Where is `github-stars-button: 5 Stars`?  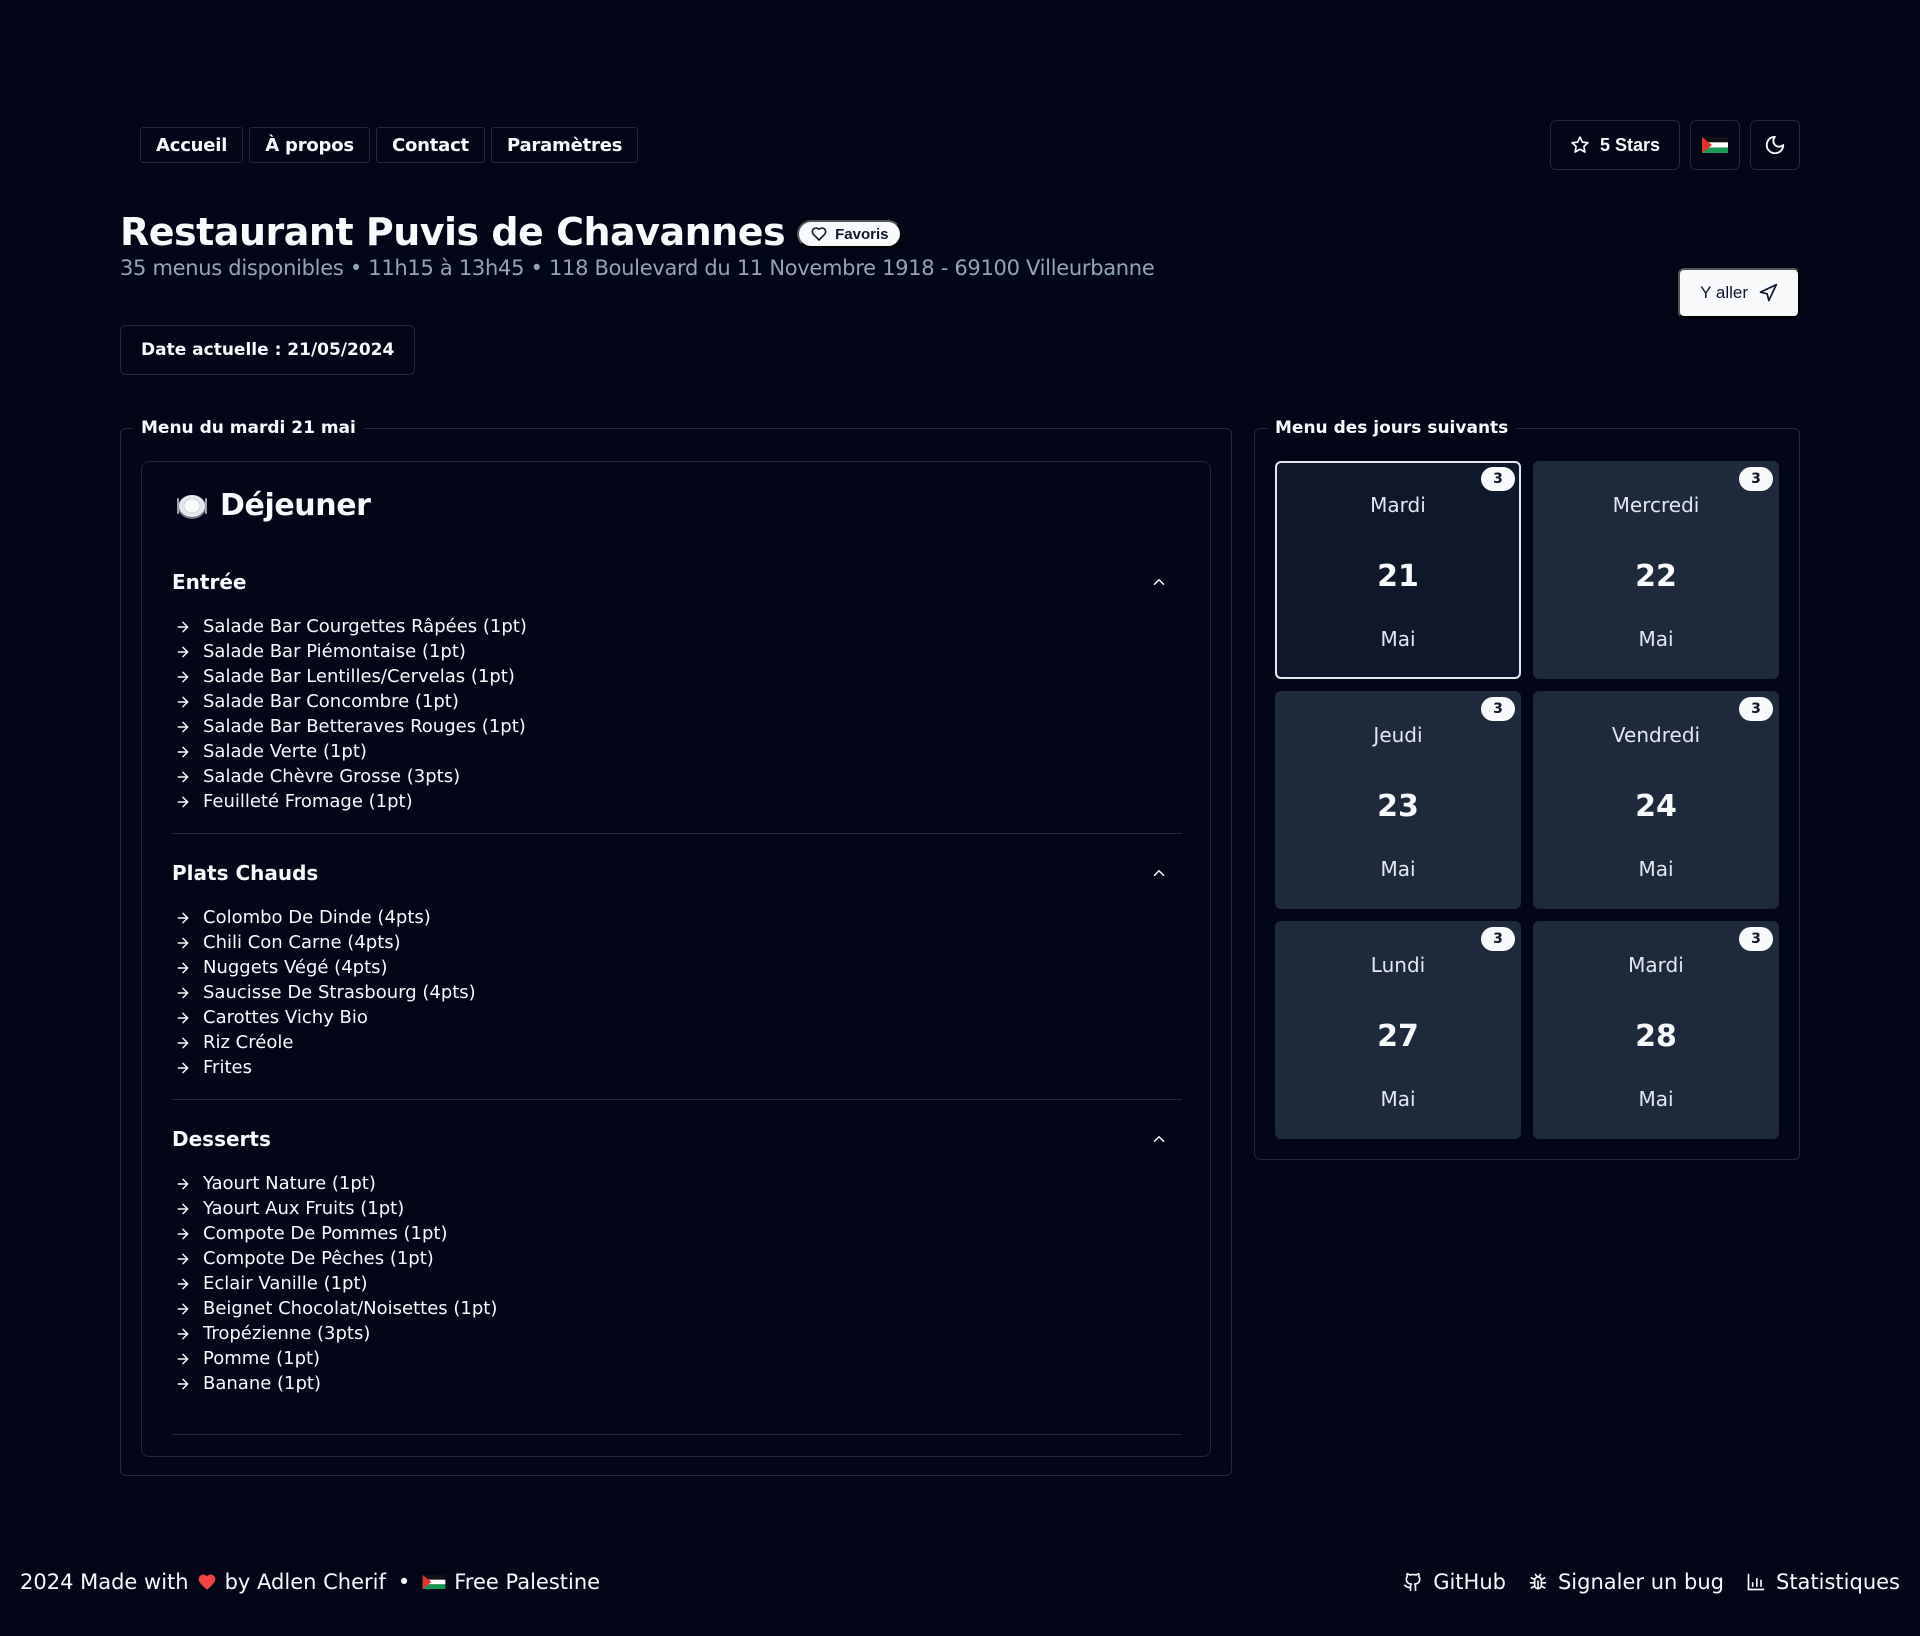
github-stars-button: 5 Stars is located at coordinates (1614, 145).